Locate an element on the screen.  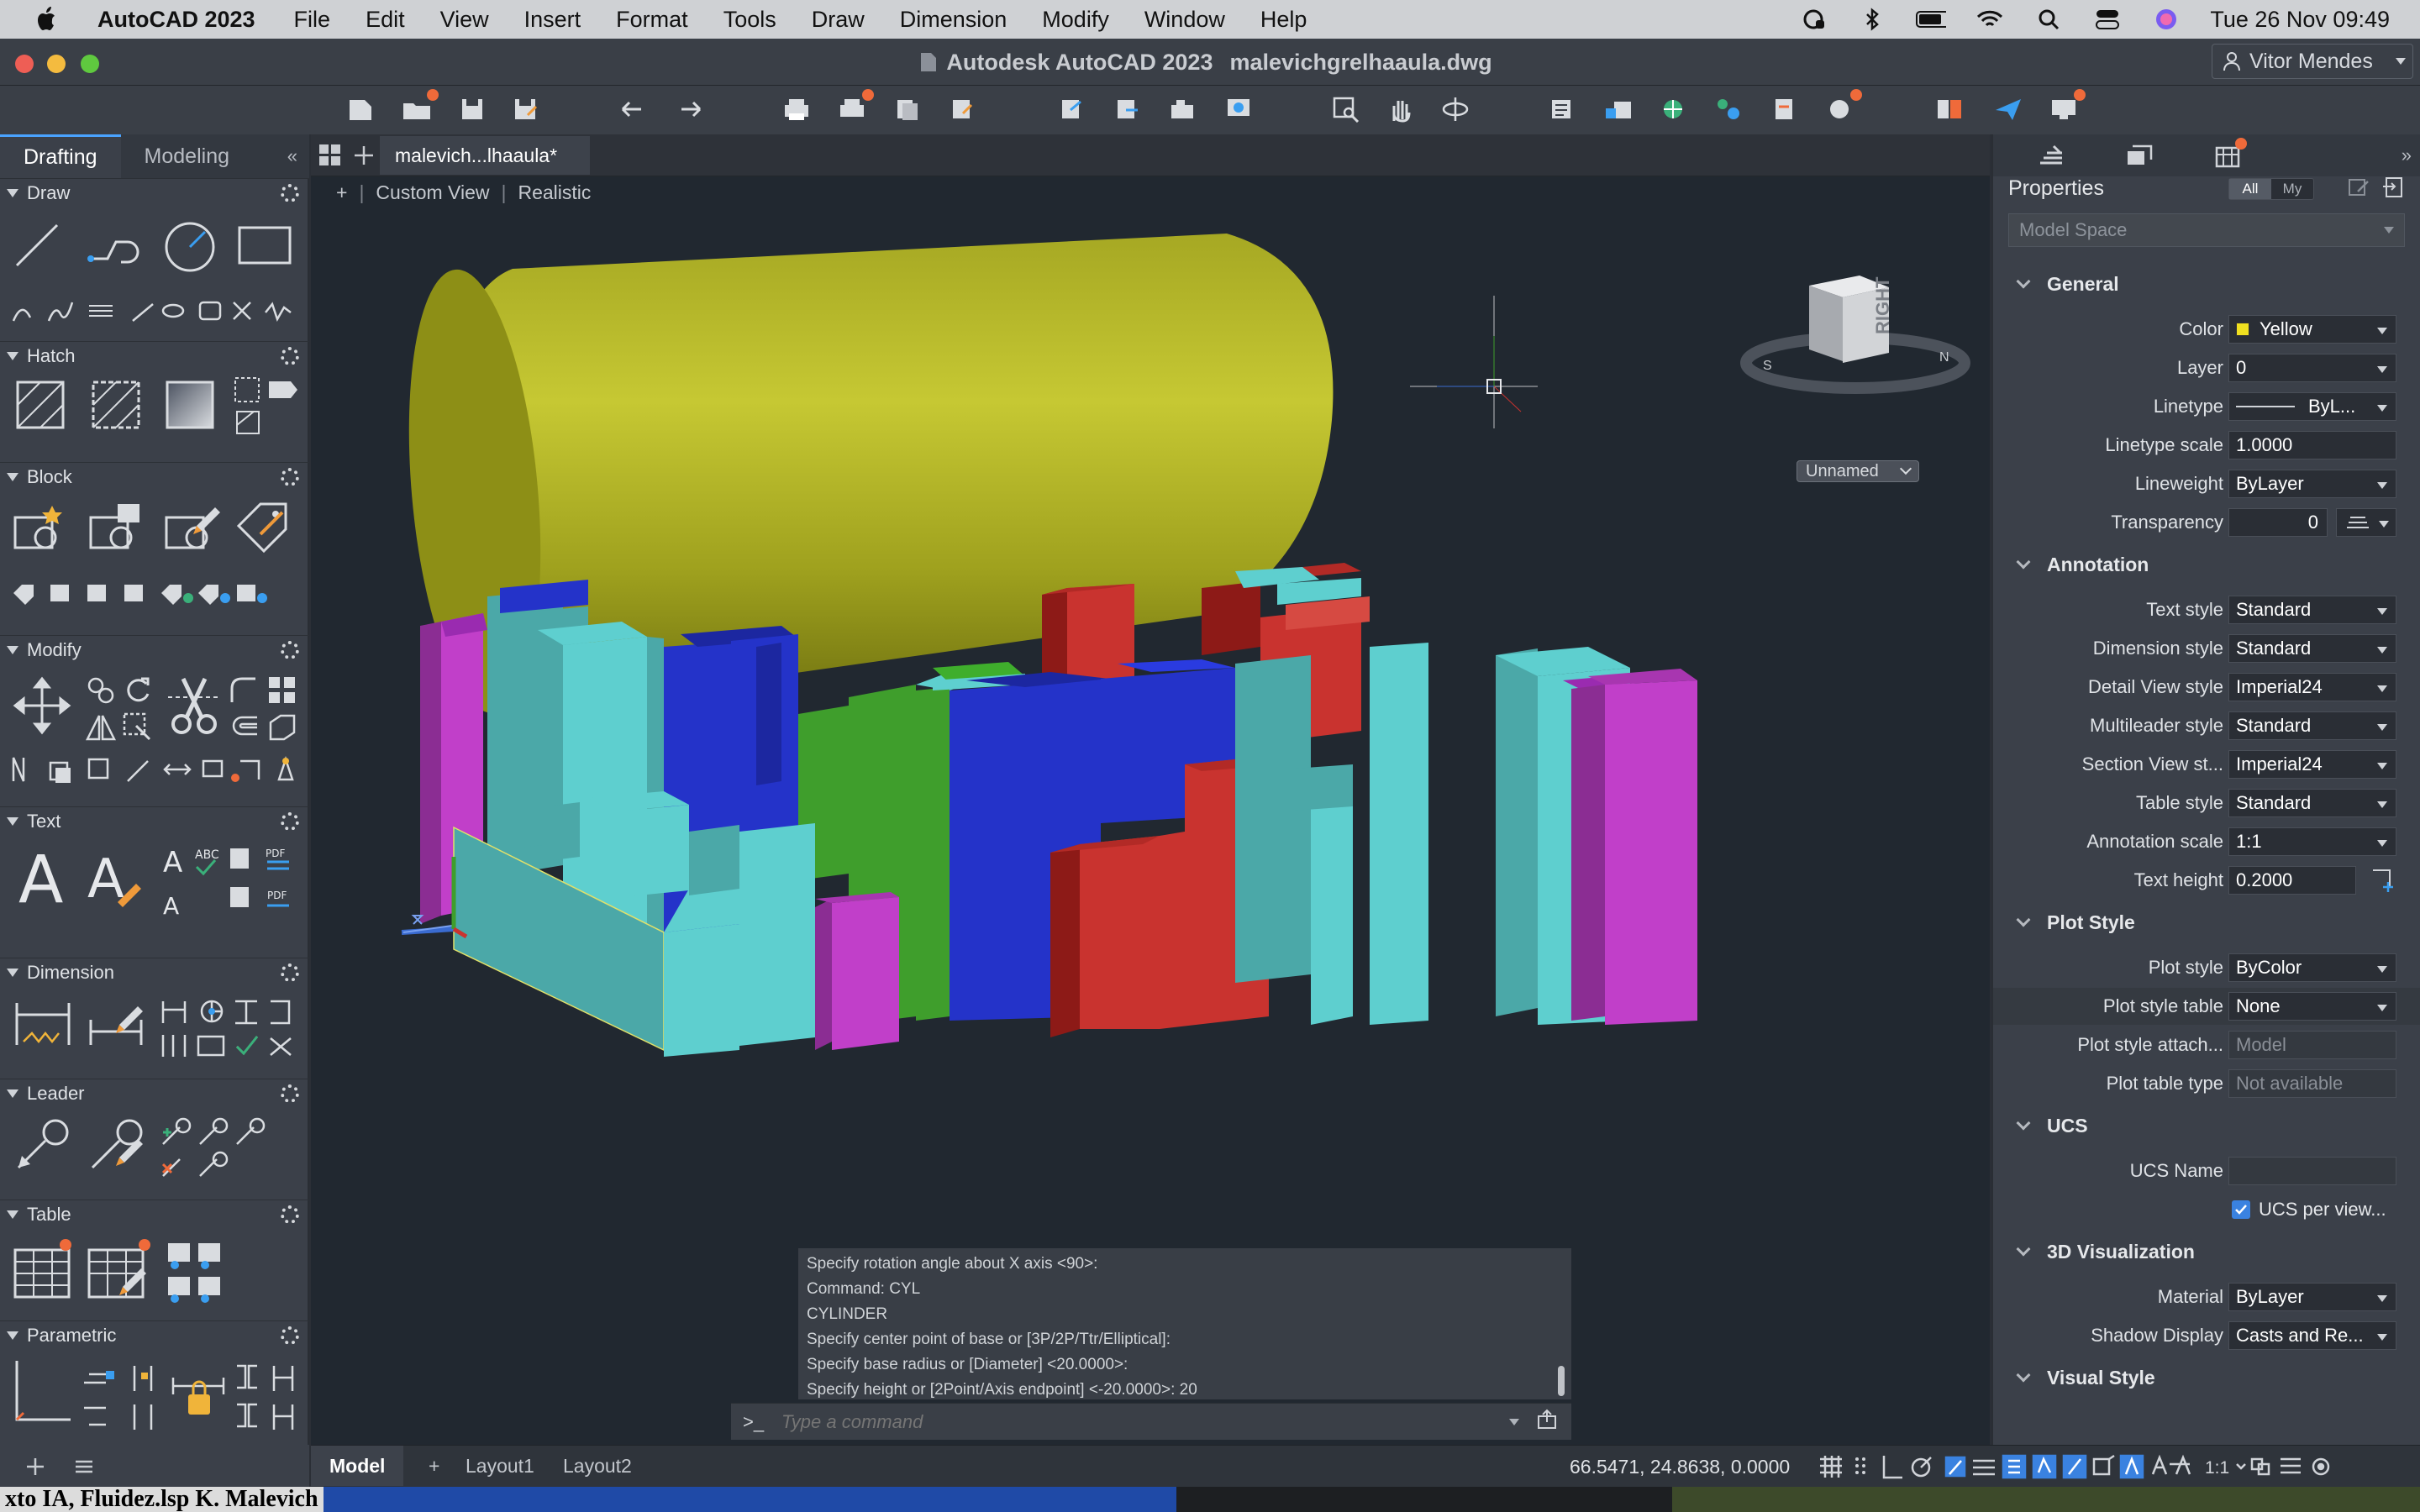
ucs-menu: Unnamed is located at coordinates (1858, 471).